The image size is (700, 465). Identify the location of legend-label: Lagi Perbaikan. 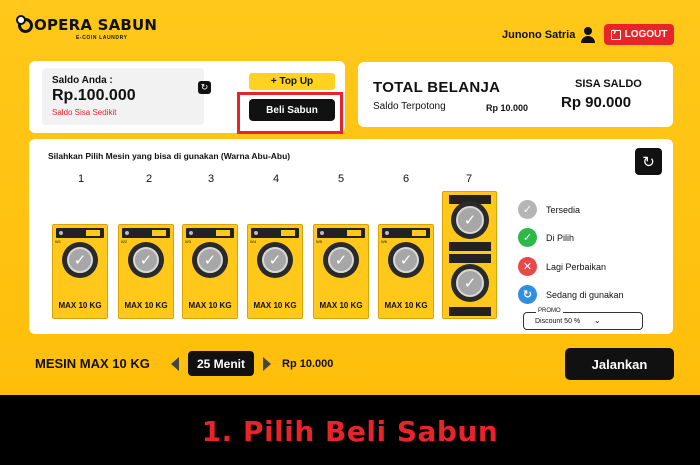
(576, 266).